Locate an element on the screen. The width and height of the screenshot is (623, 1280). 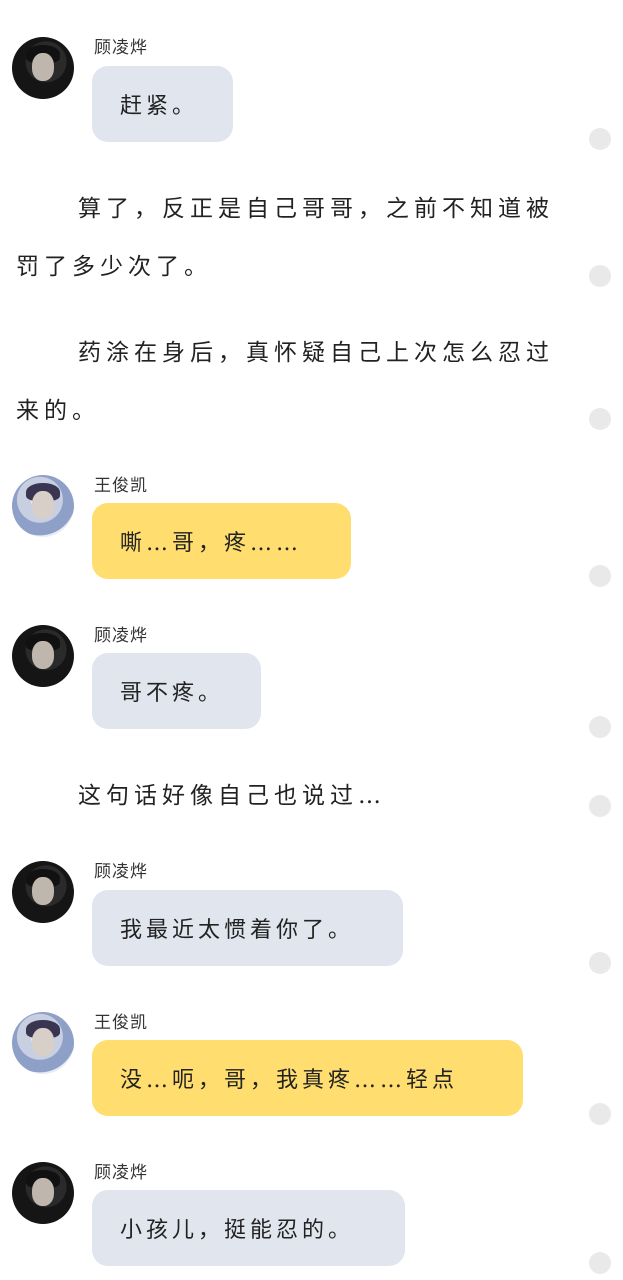
message-bubble: 我最近太惯着你了。 is located at coordinates (247, 928).